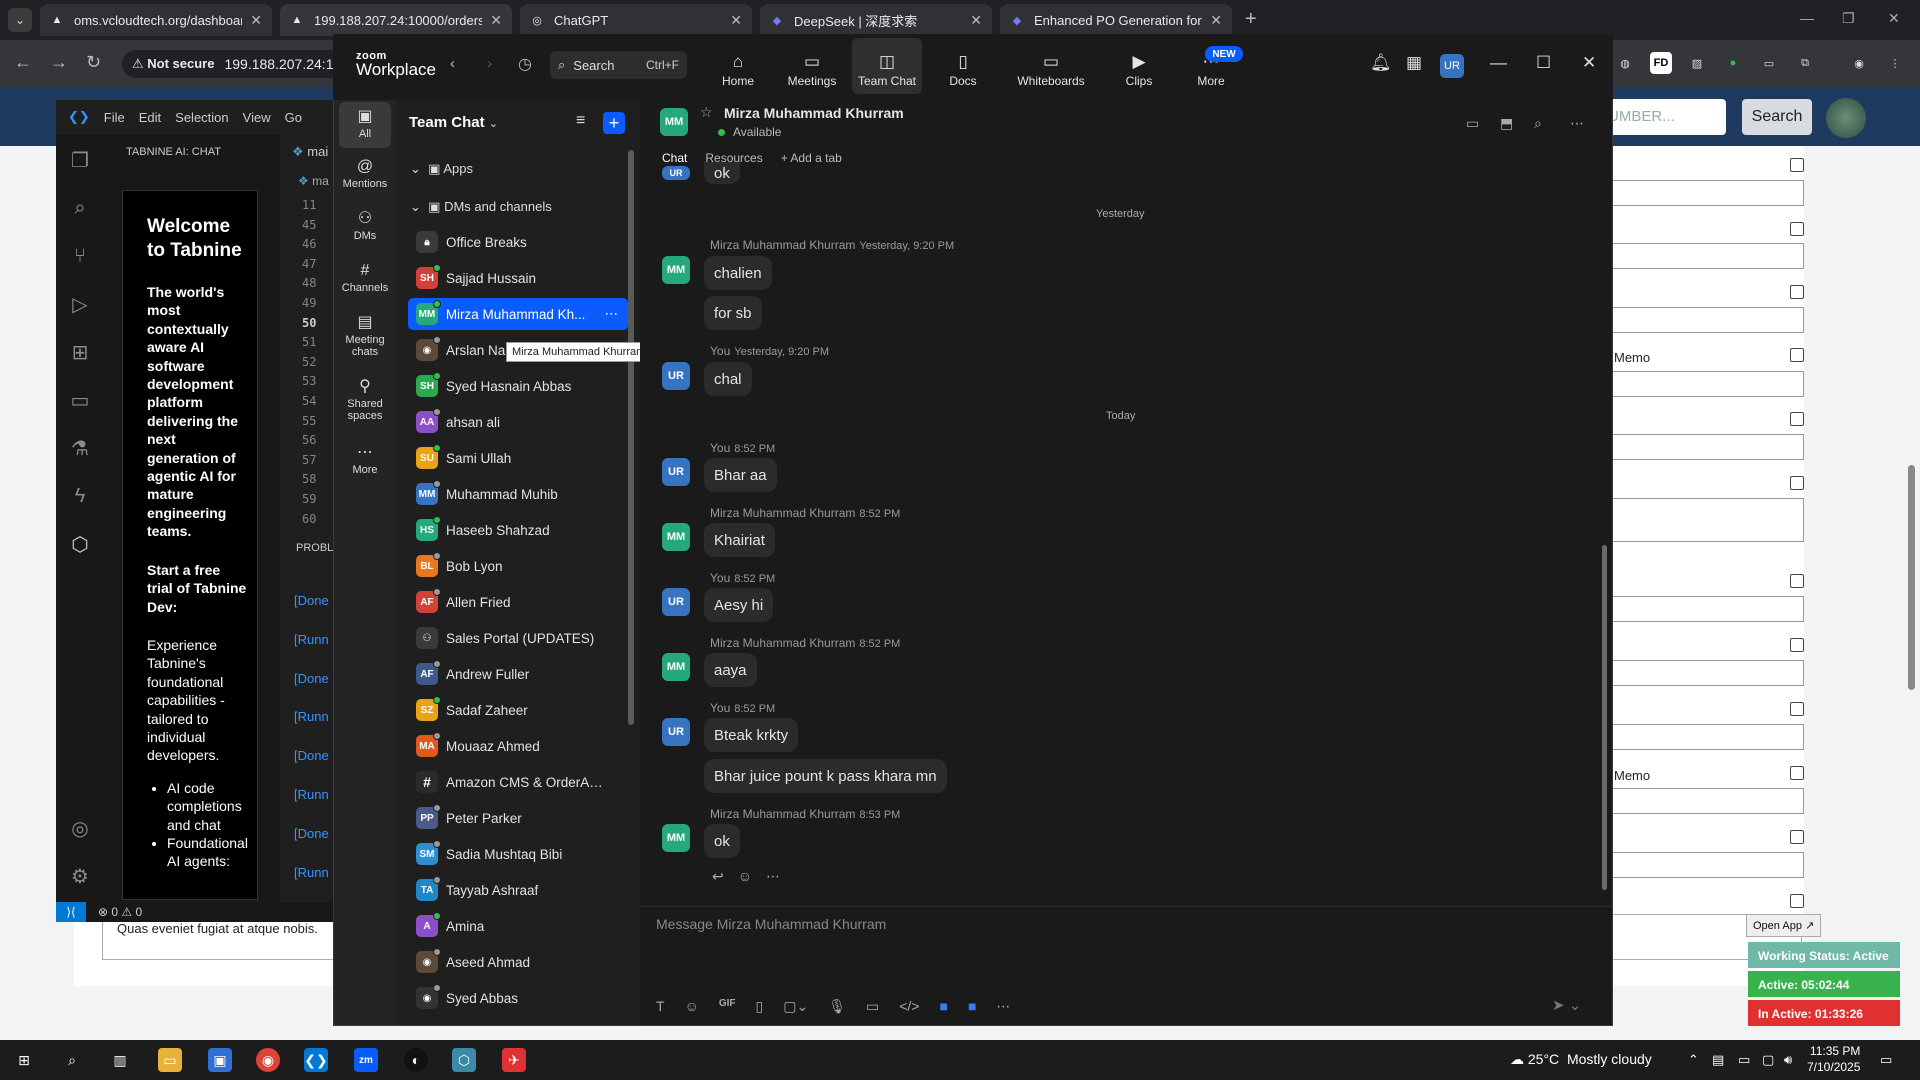  I want to click on browser-tab-1: ▲ oms.vcloudtech.org/dashboard ✕, so click(156, 20).